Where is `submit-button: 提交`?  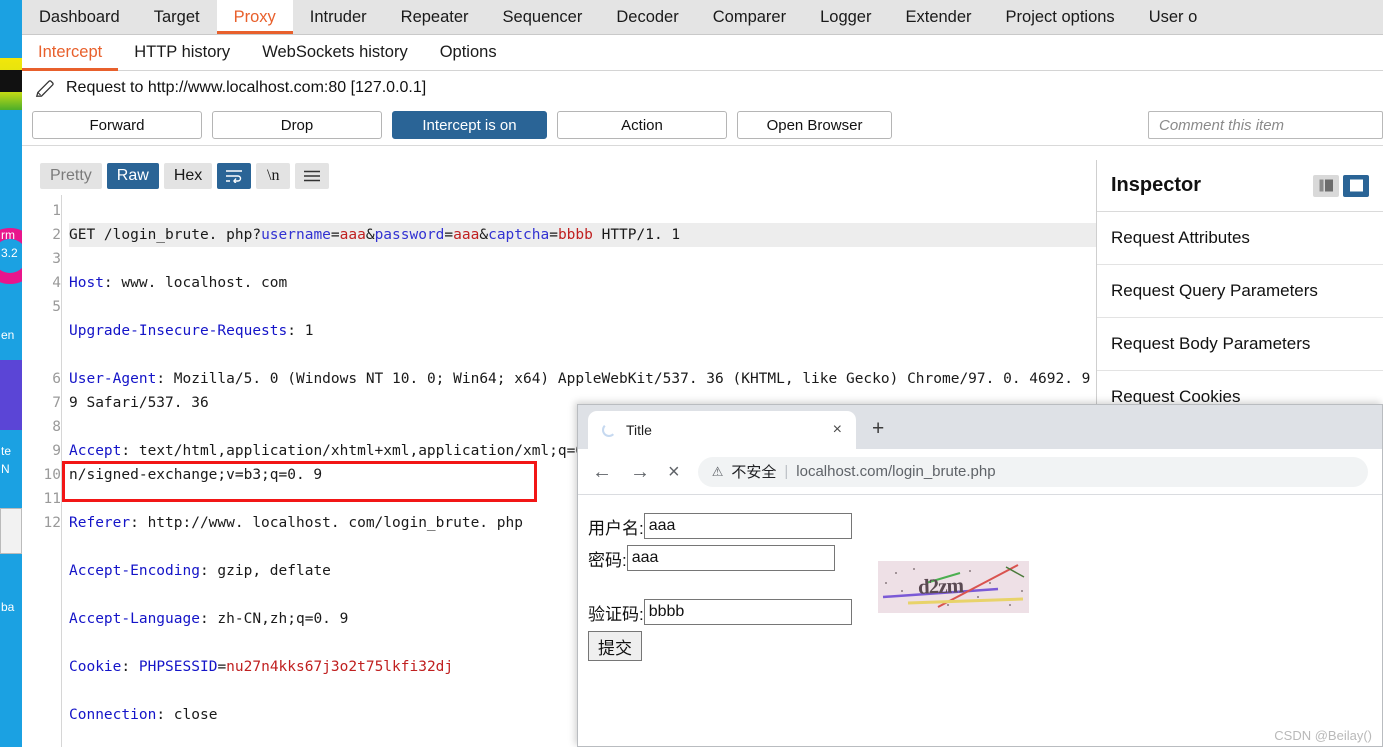
submit-button: 提交 is located at coordinates (615, 646).